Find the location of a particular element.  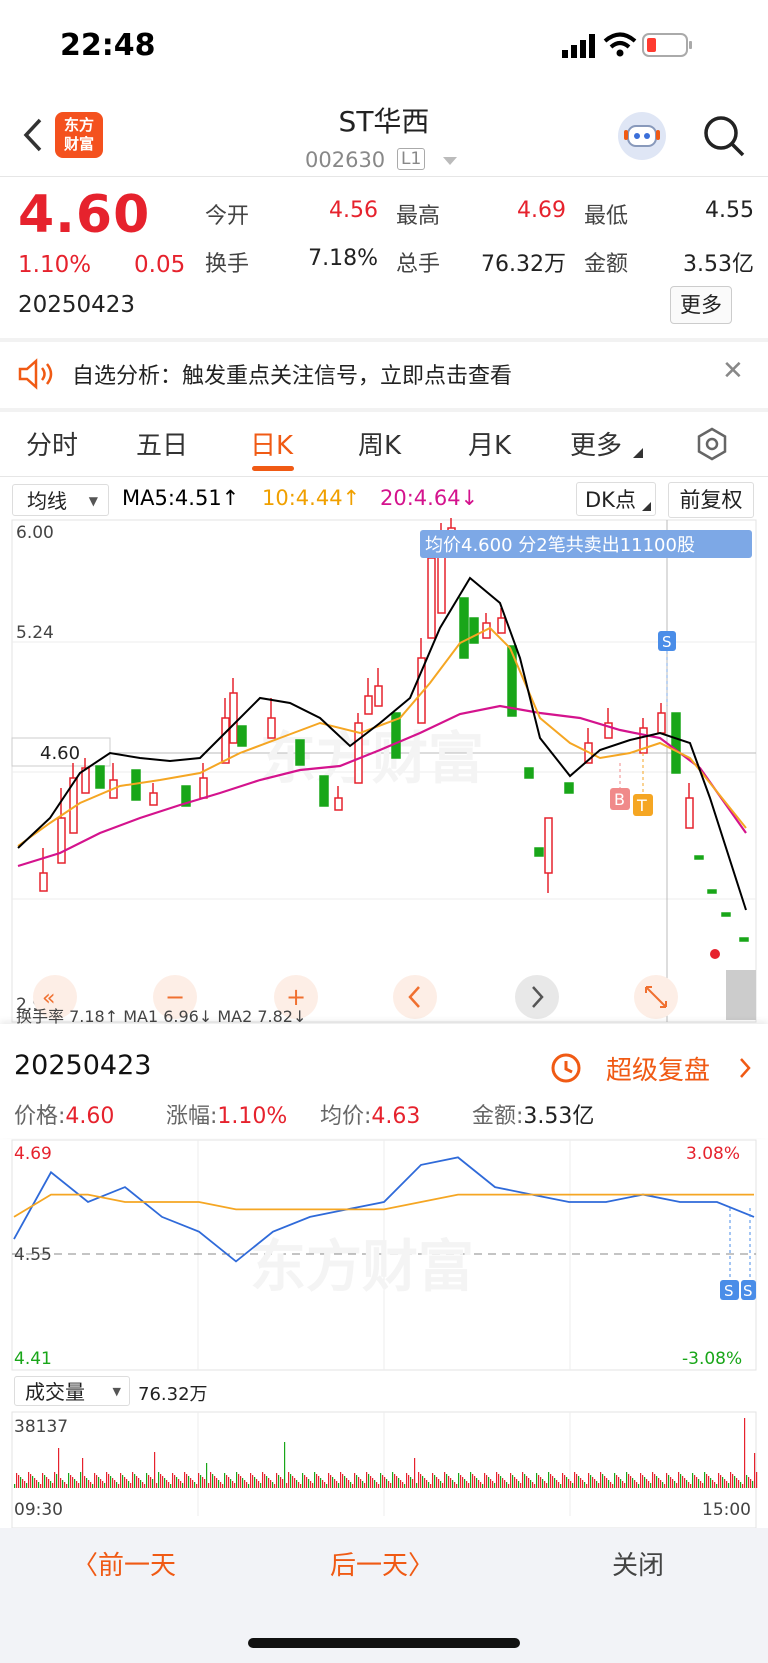

turnover-label: 换手 is located at coordinates (227, 264).